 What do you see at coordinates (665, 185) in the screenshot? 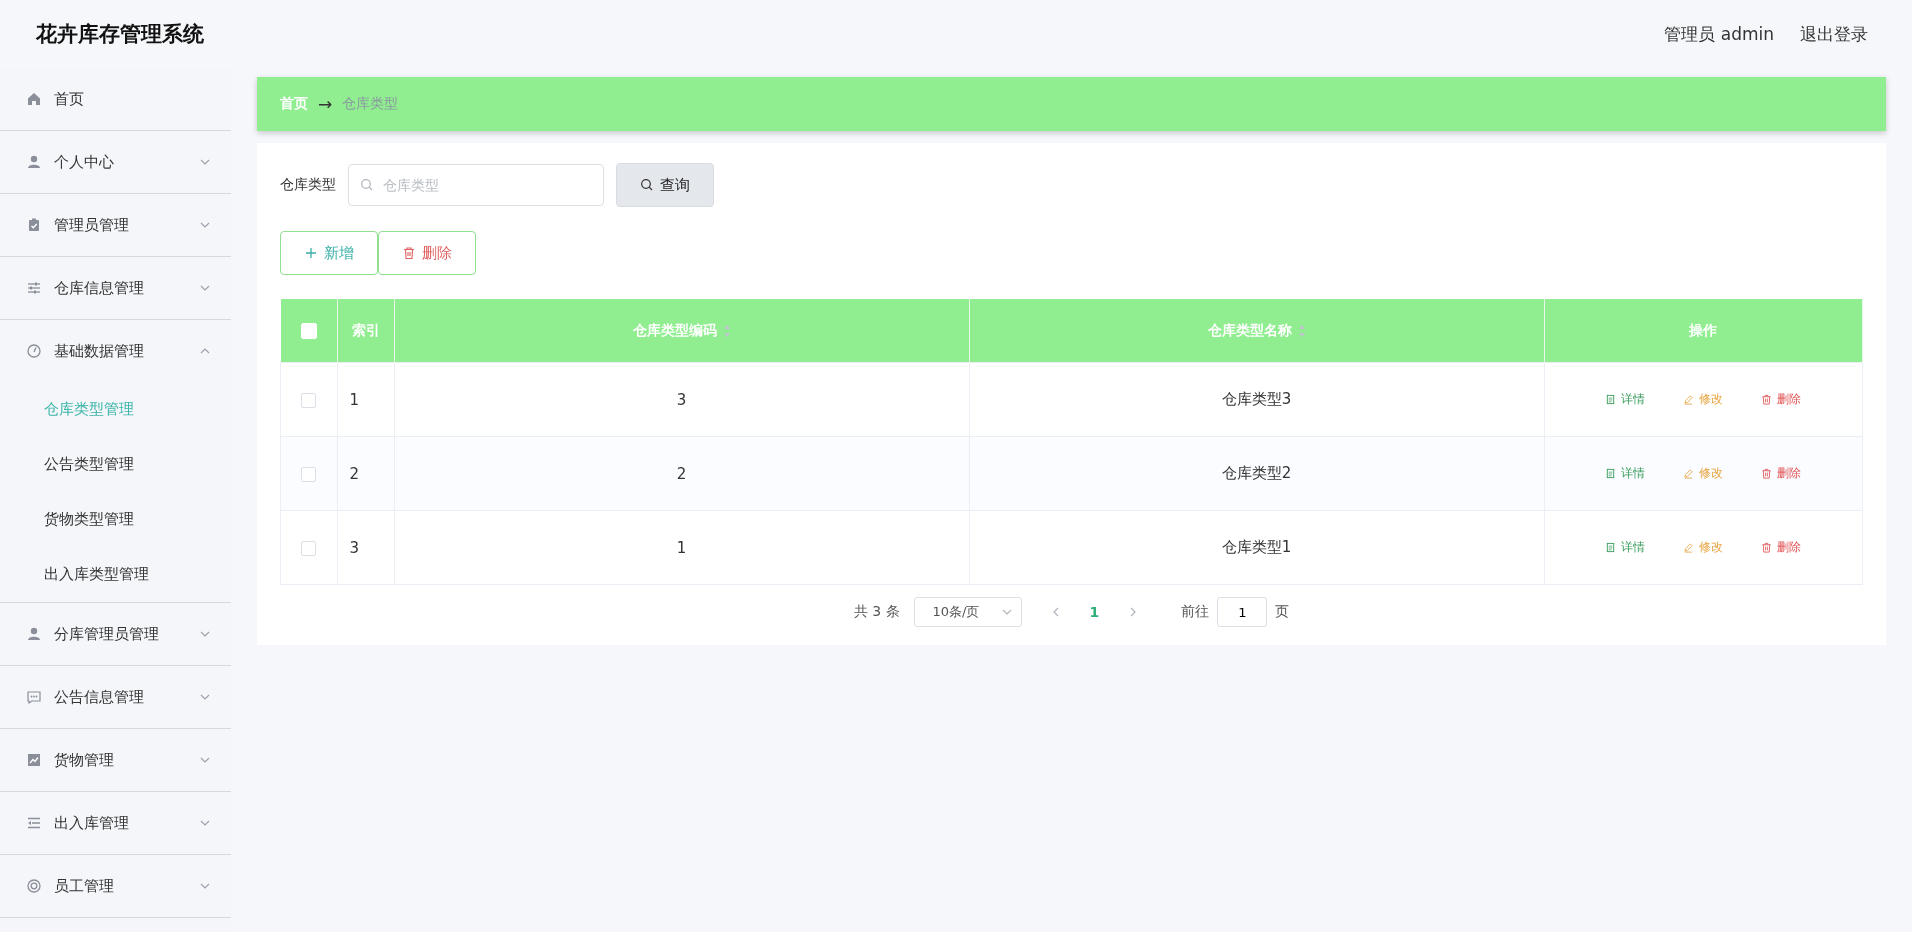
I see `search-button: 查询` at bounding box center [665, 185].